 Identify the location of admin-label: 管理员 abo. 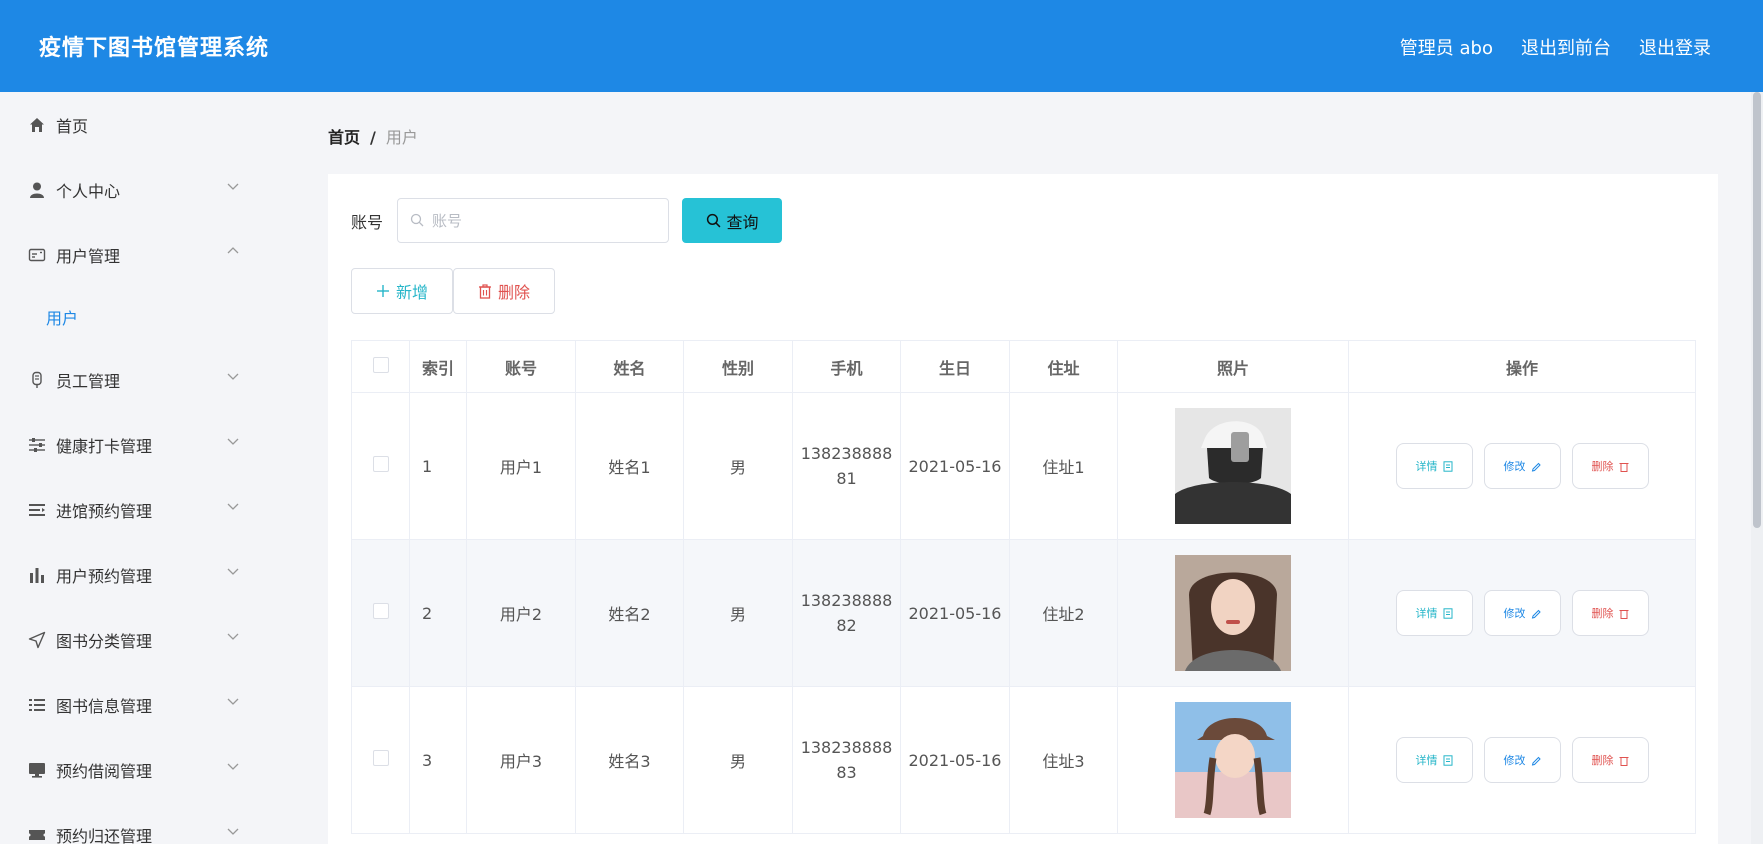
(1446, 47).